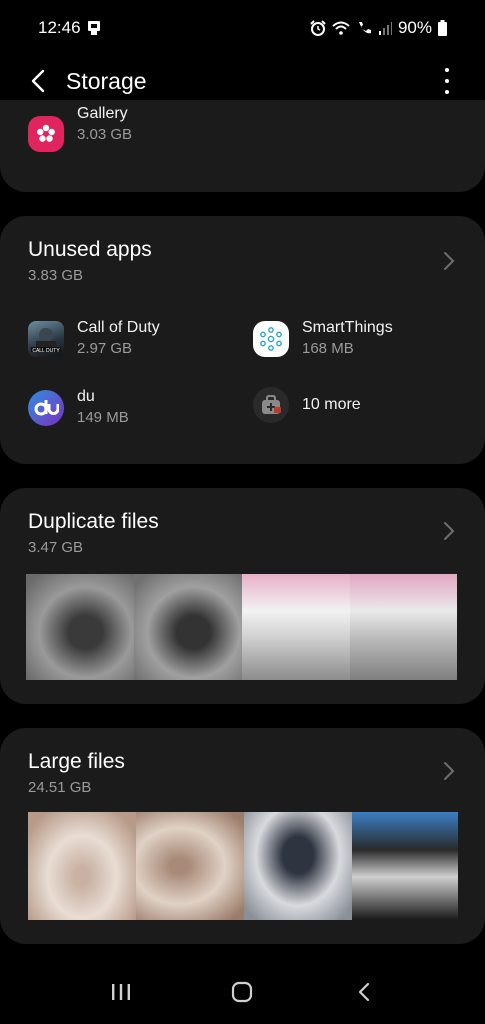 The height and width of the screenshot is (1024, 485). I want to click on back-button, so click(38, 81).